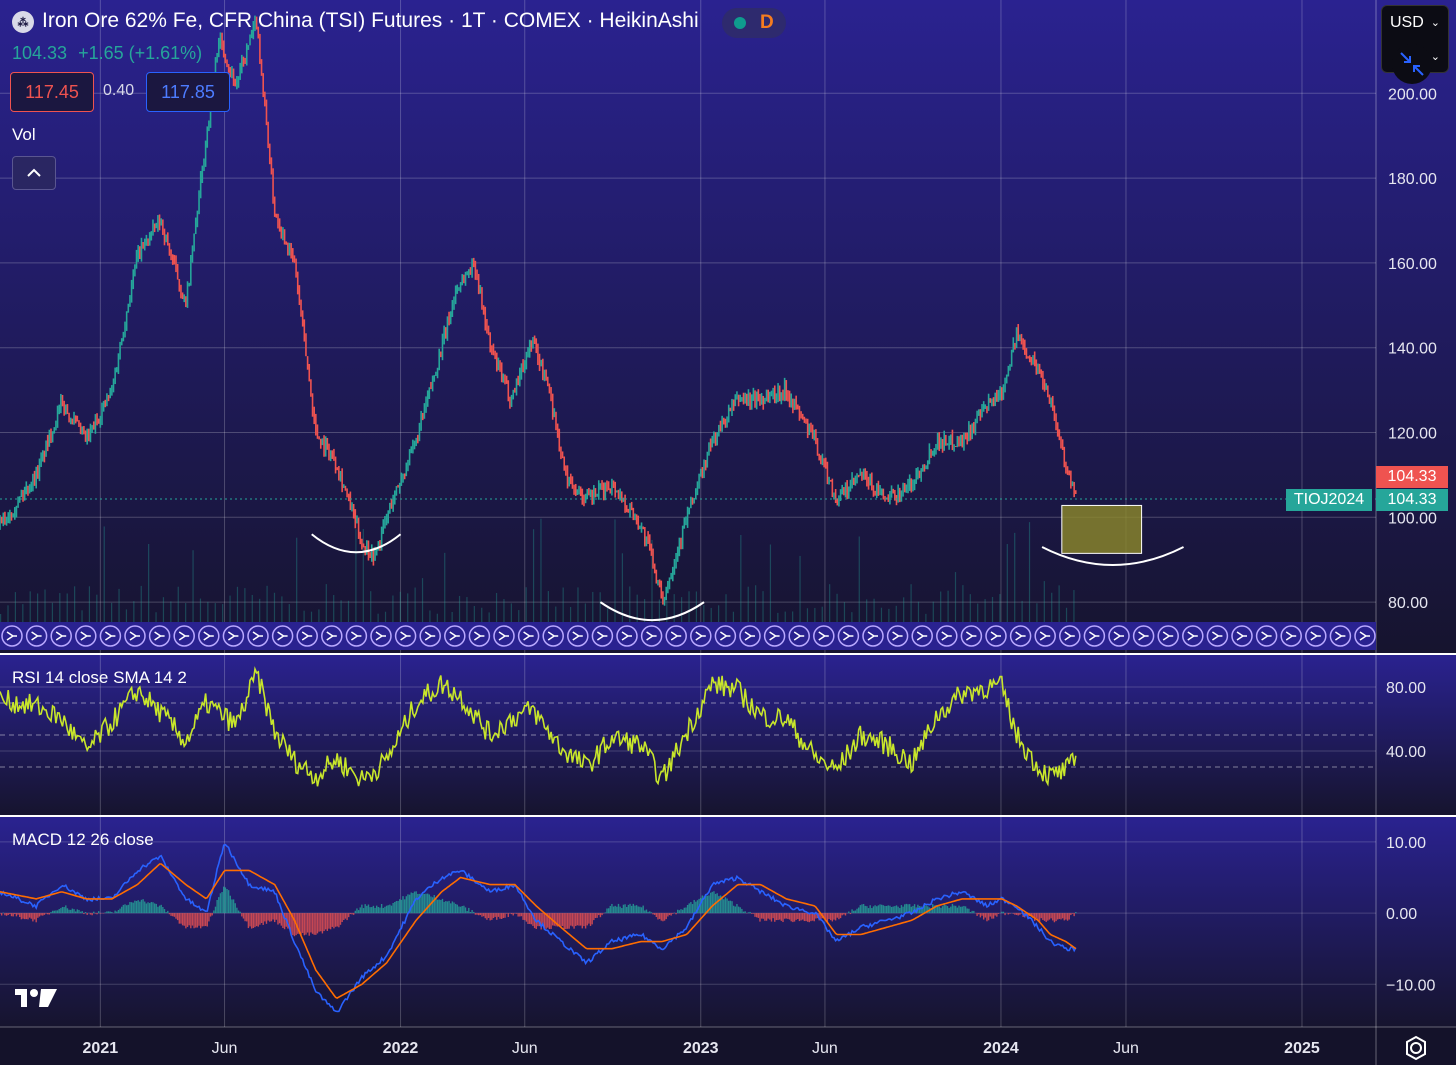 This screenshot has height=1065, width=1456. Describe the element at coordinates (24, 135) in the screenshot. I see `volume-label: Vol` at that location.